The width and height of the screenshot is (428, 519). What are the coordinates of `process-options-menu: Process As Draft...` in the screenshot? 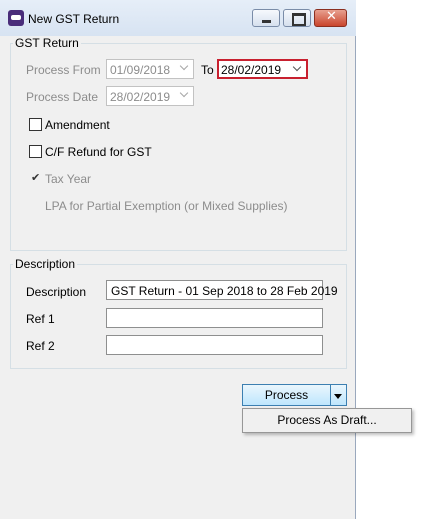 It's located at (327, 420).